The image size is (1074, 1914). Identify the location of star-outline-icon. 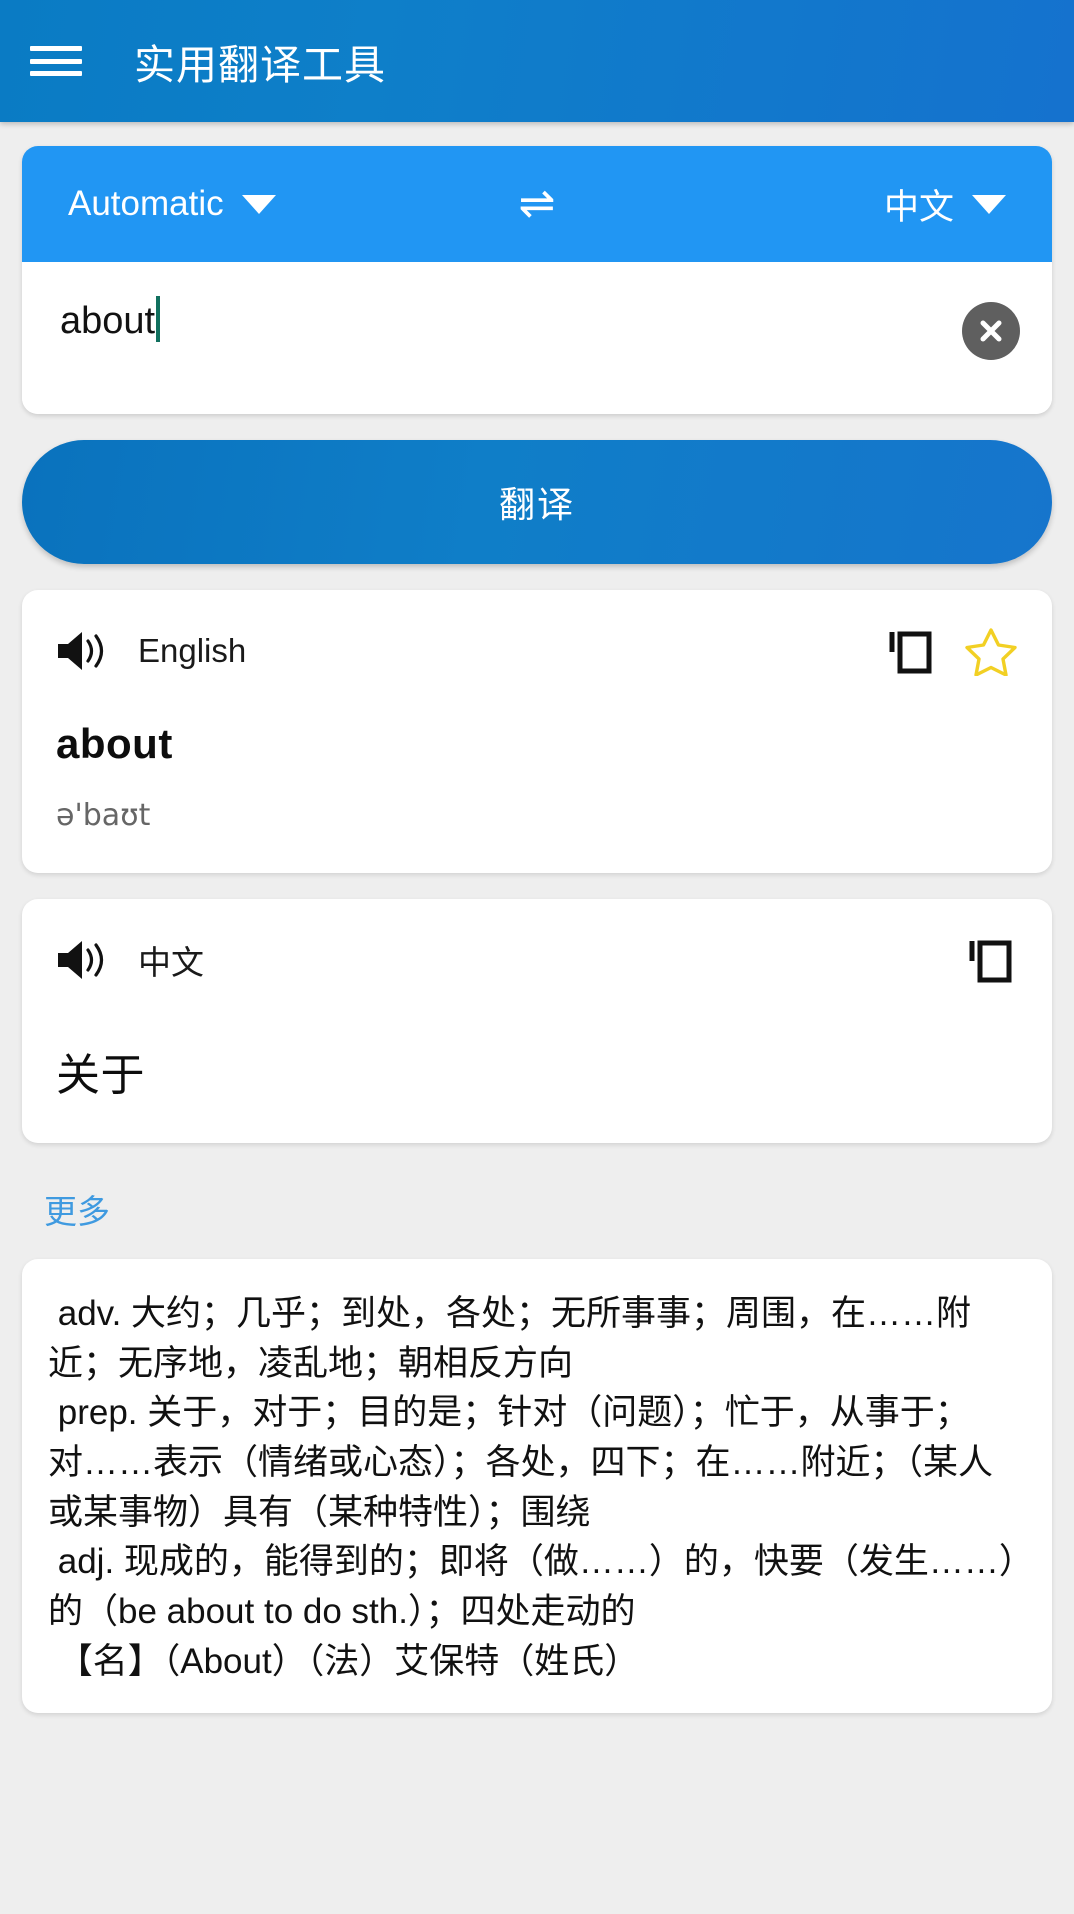
(991, 651).